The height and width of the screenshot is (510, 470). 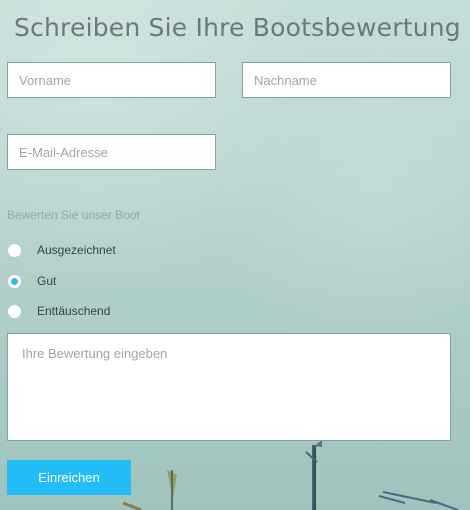 I want to click on radio-selected-icon, so click(x=14, y=281).